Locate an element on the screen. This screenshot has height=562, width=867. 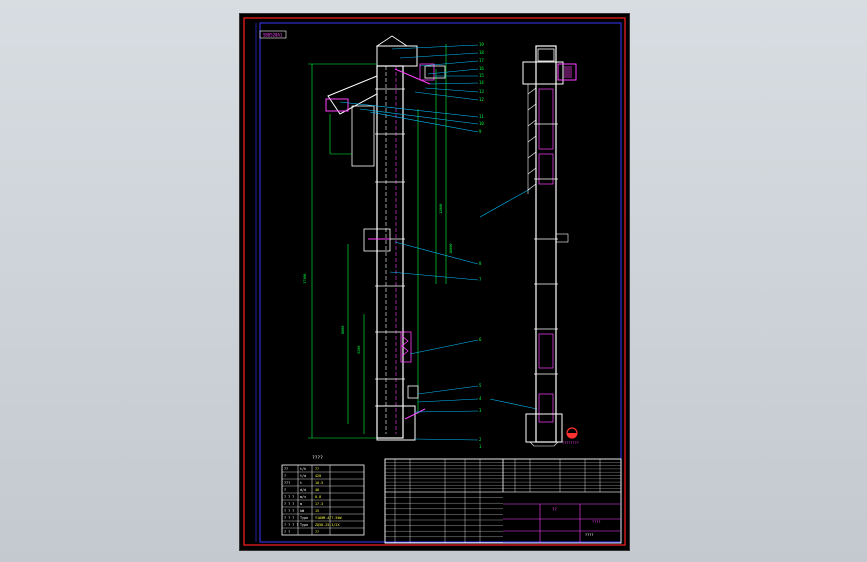
svg-text: 5200 is located at coordinates (359, 350).